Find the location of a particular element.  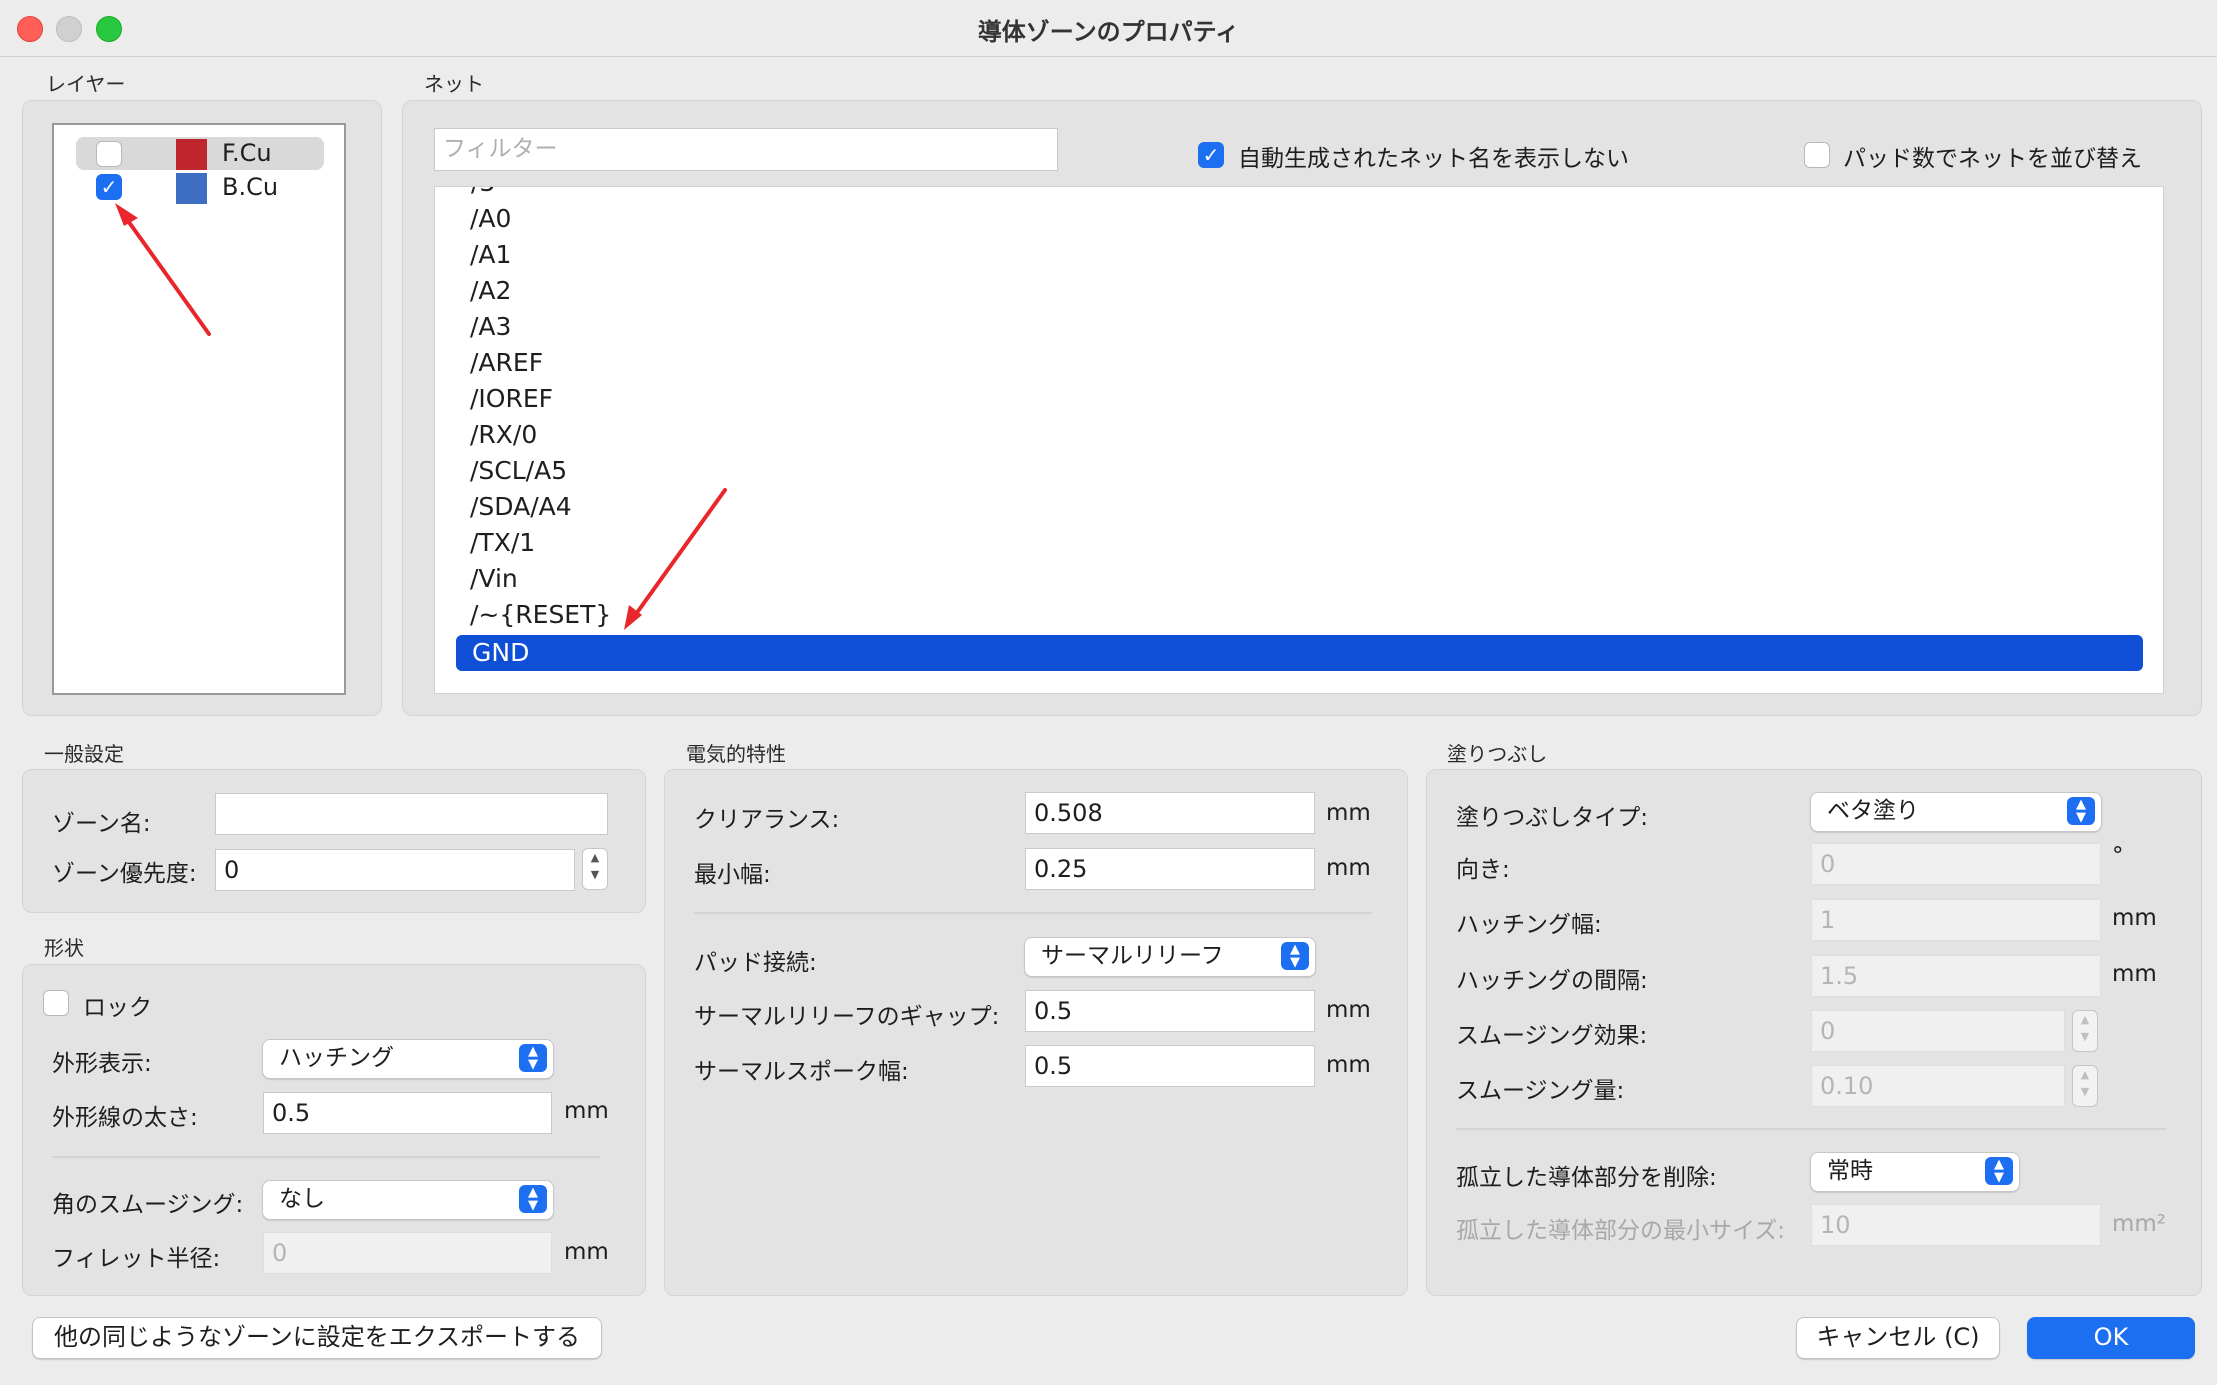

annotation-arrow-layer-head is located at coordinates (126, 214).